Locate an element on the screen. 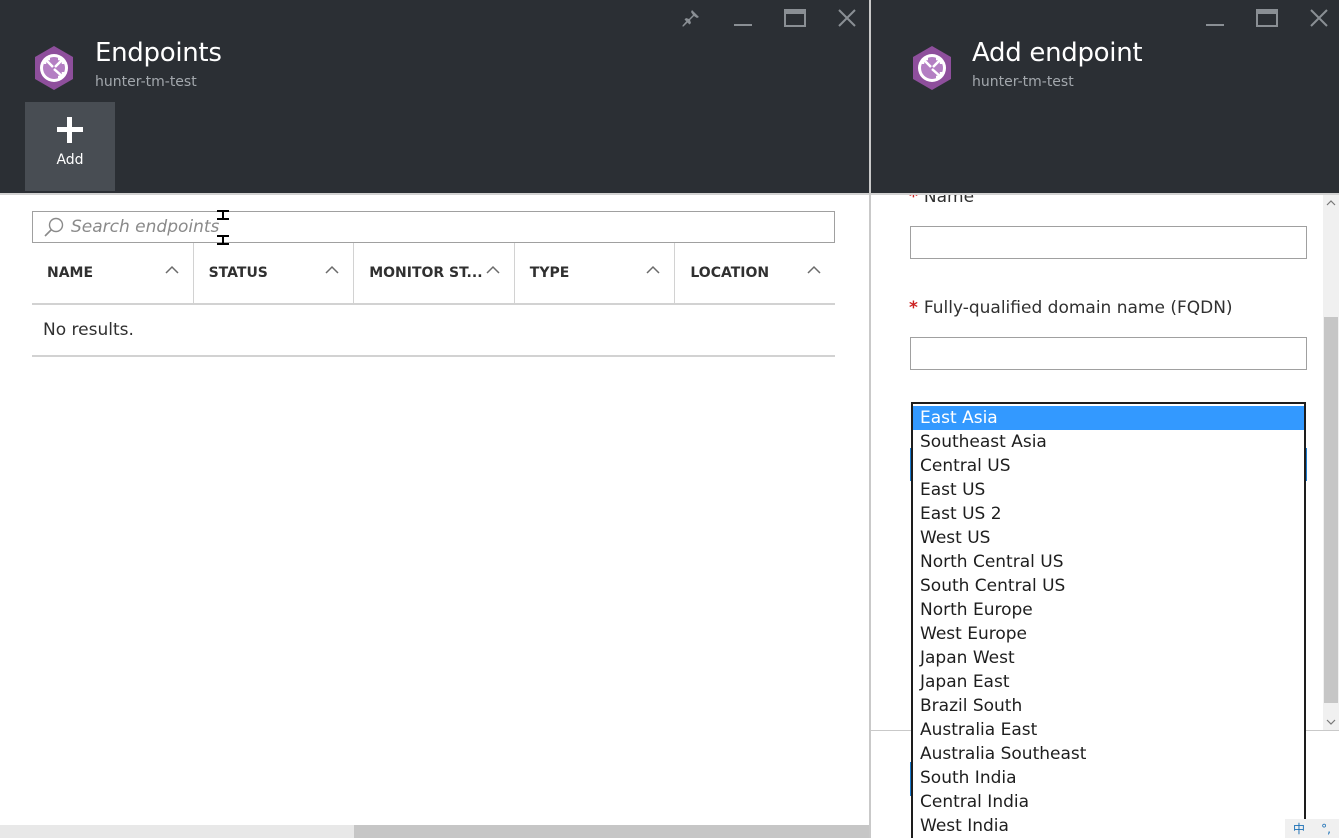  horizontal-scrollbar is located at coordinates (434, 831).